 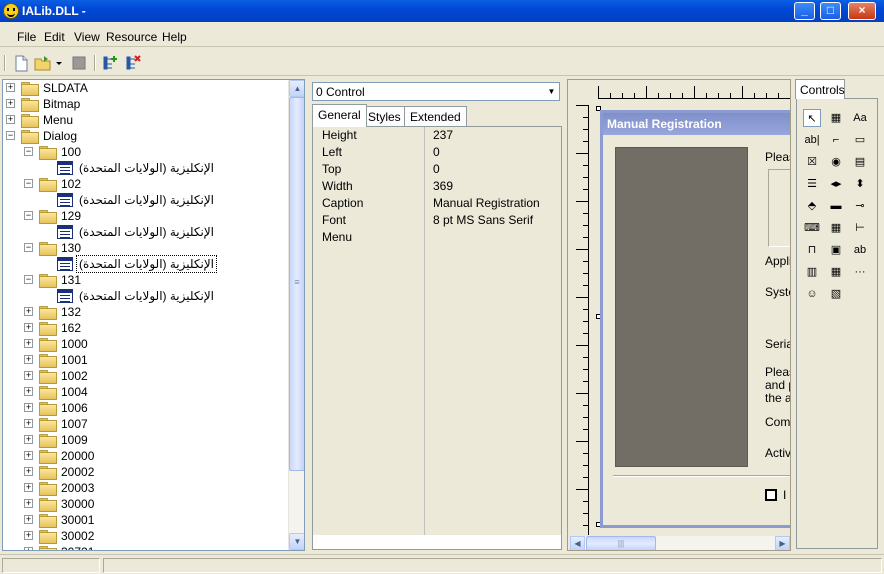 I want to click on tree-item: − 102, so click(x=144, y=184).